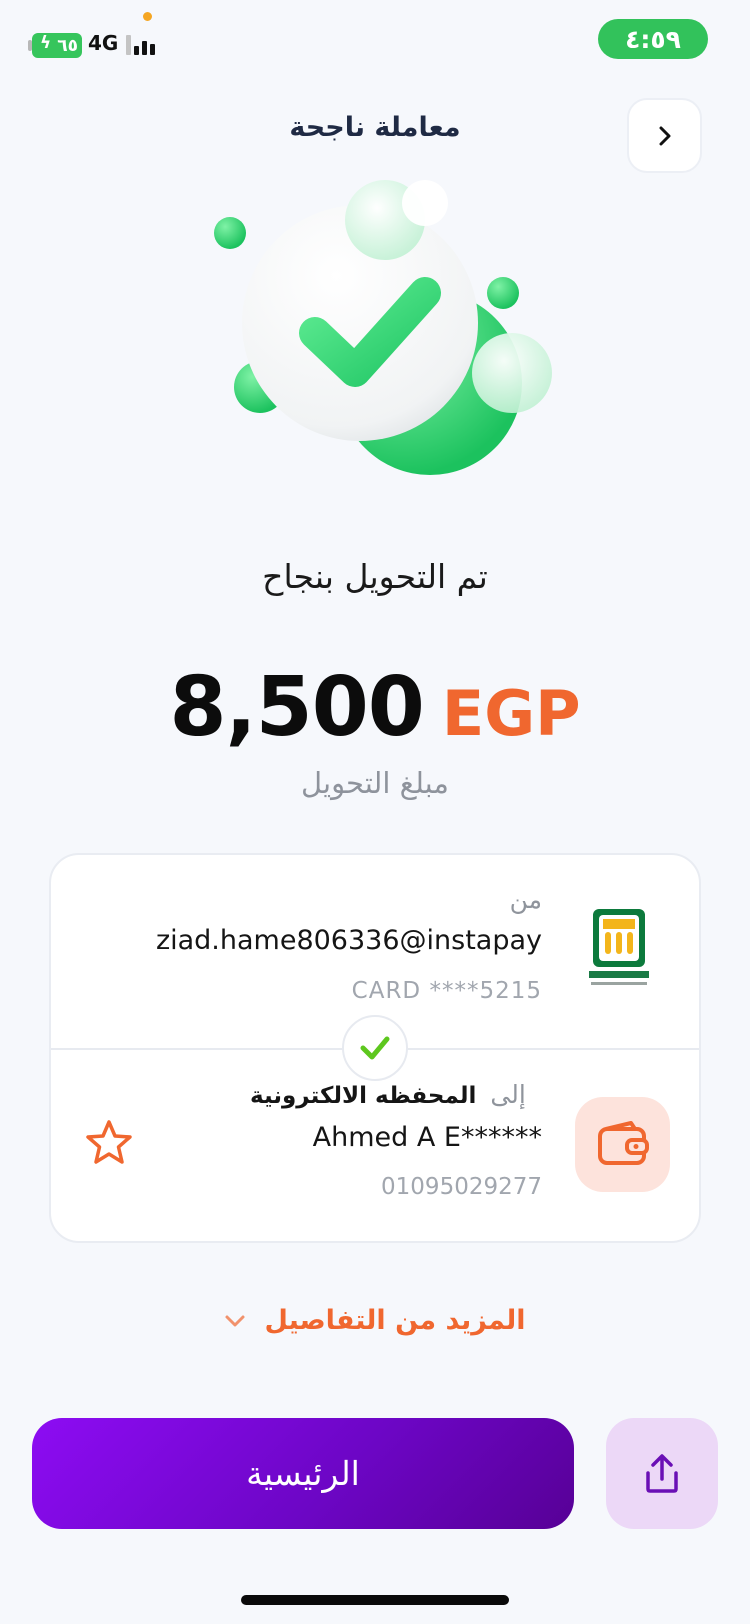 Image resolution: width=750 pixels, height=1624 pixels. Describe the element at coordinates (525, 899) in the screenshot. I see `from-label: من` at that location.